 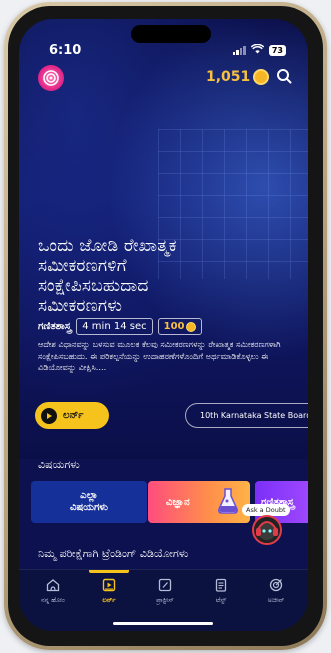 I want to click on nav-item-achieve: ಅಚೀವ್, so click(x=276, y=591).